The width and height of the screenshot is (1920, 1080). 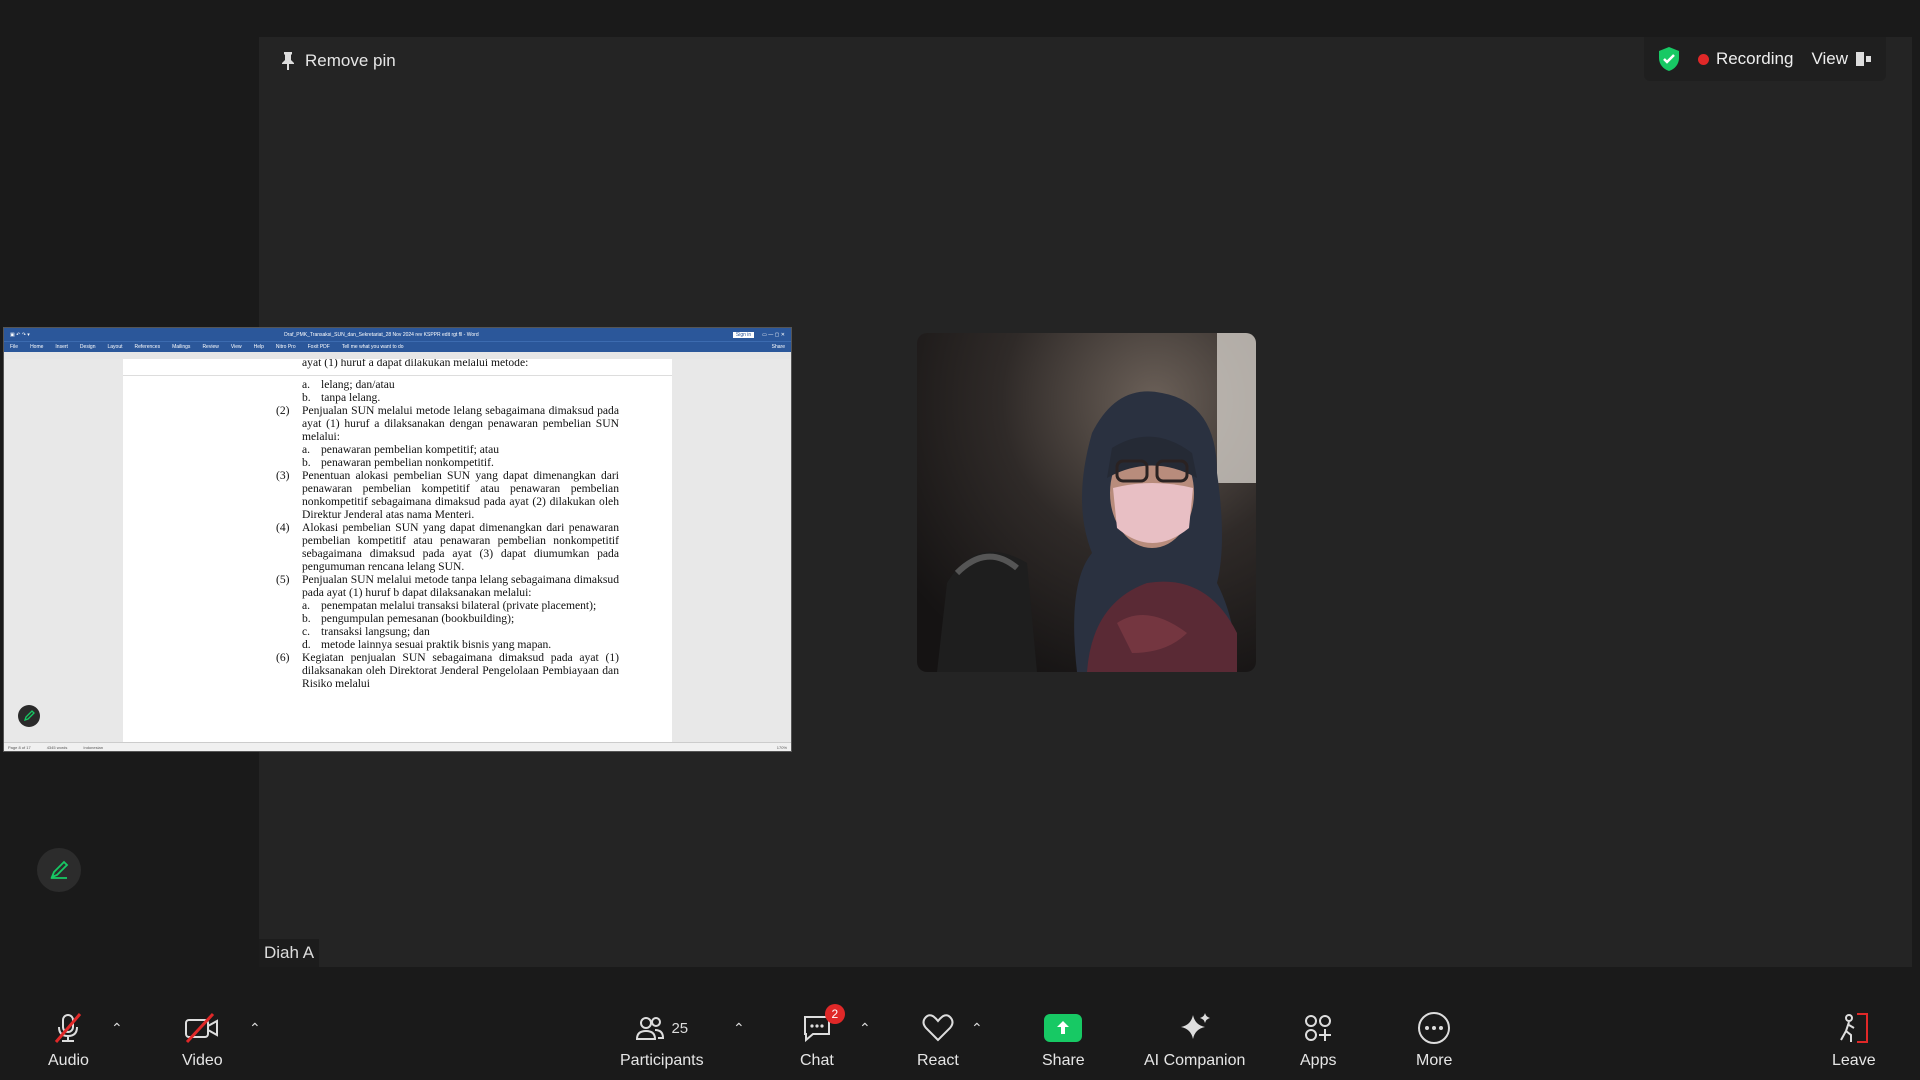 I want to click on doc-para-num: (5), so click(x=283, y=579).